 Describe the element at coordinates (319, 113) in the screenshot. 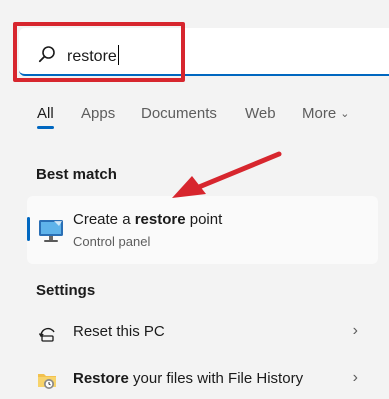

I see `tab-more-label: More` at that location.